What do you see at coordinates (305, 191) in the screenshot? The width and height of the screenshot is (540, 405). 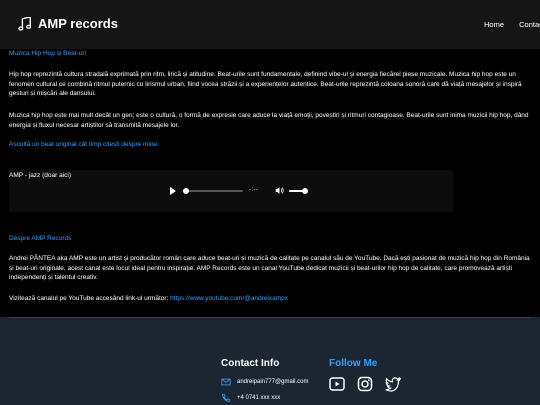 I see `volume-knob` at bounding box center [305, 191].